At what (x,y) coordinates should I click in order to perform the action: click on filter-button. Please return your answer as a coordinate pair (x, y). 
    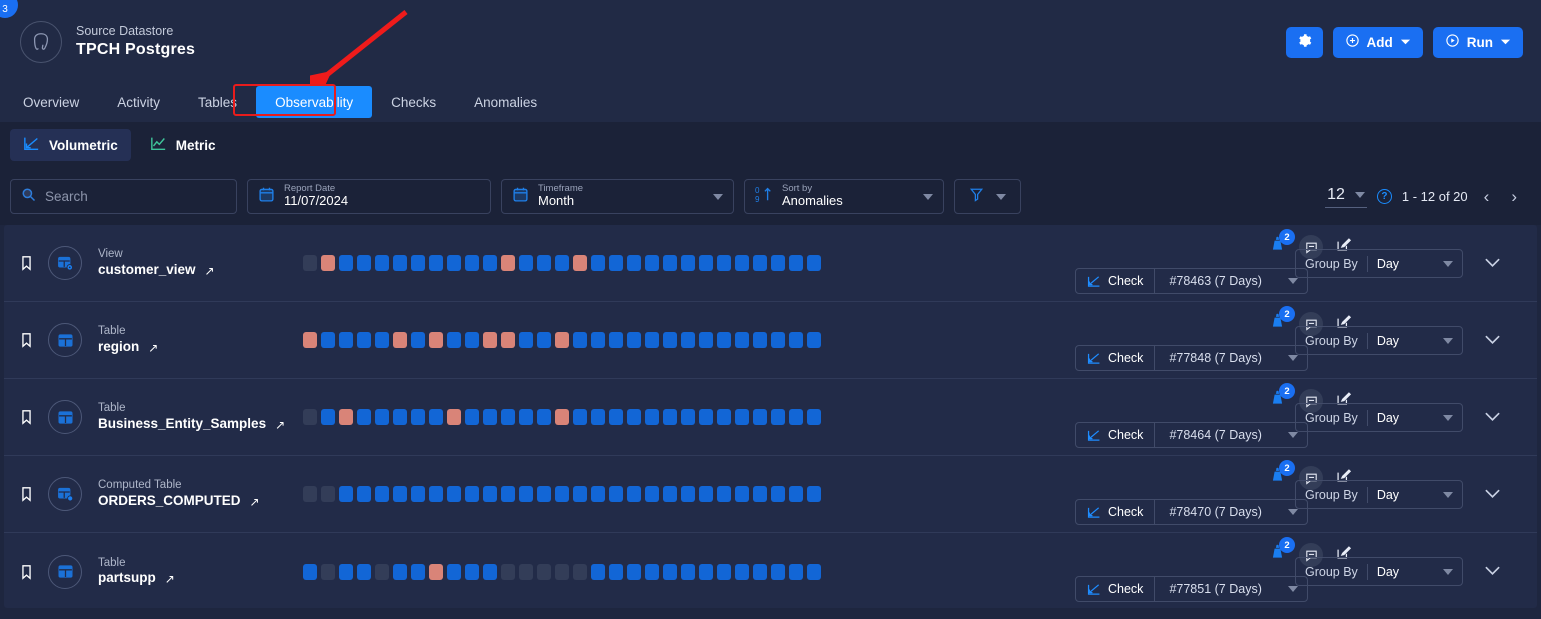
    Looking at the image, I should click on (987, 196).